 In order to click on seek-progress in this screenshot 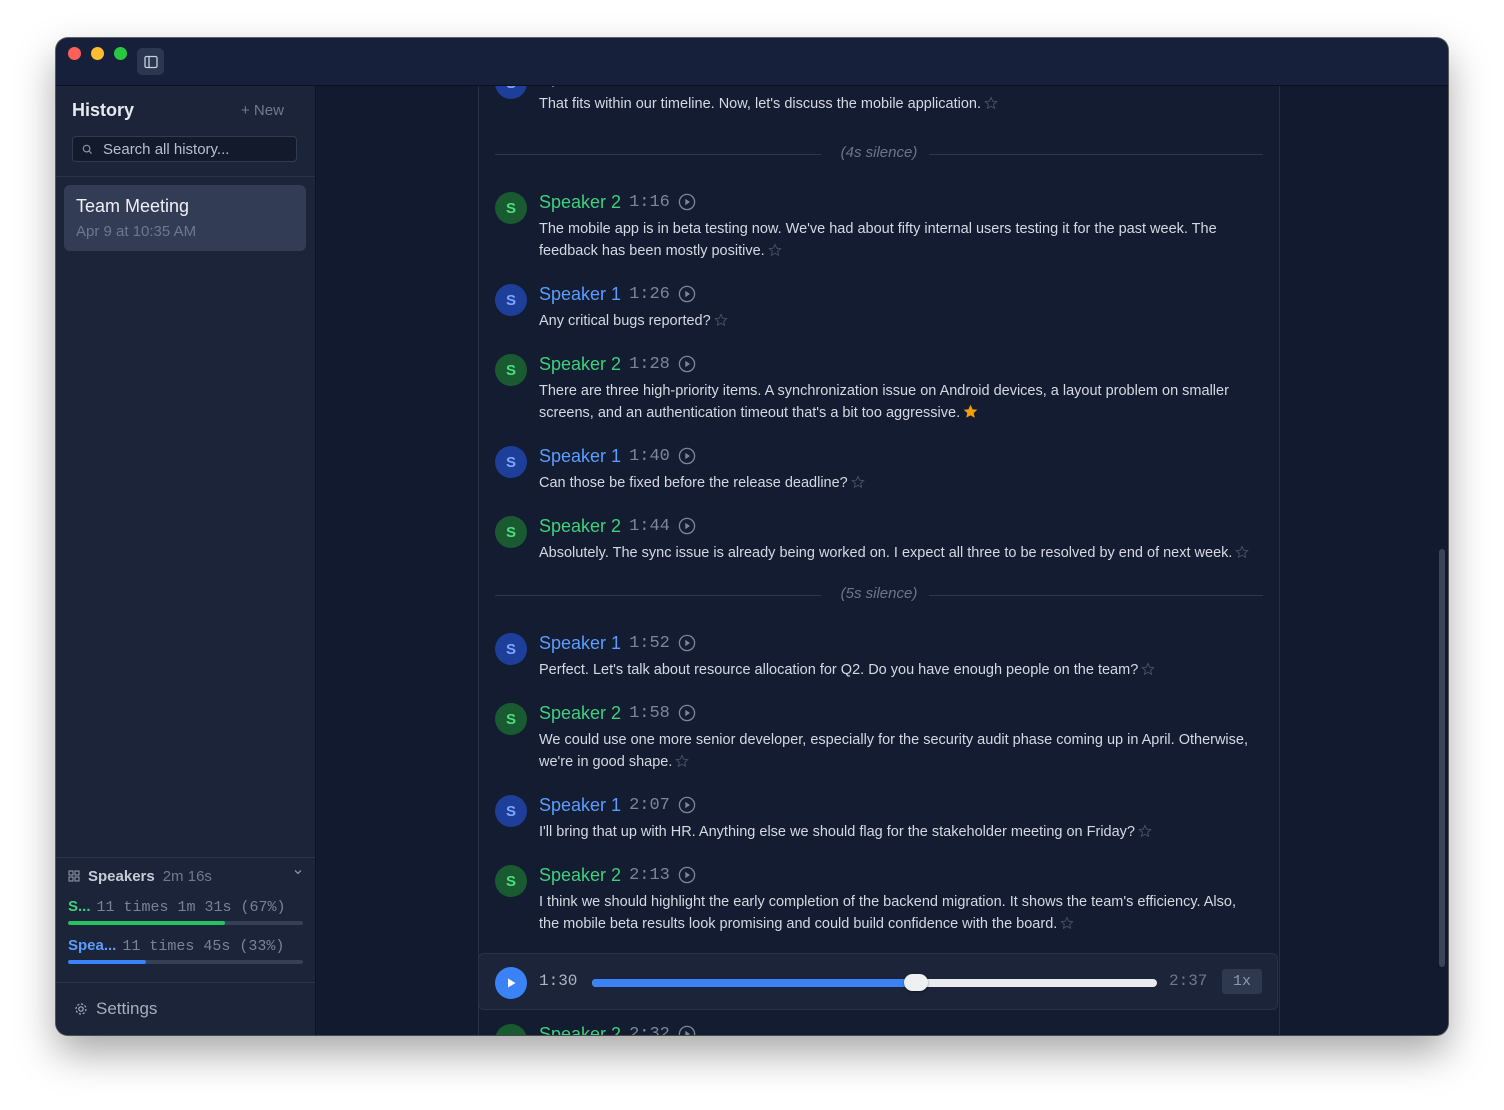, I will do `click(754, 983)`.